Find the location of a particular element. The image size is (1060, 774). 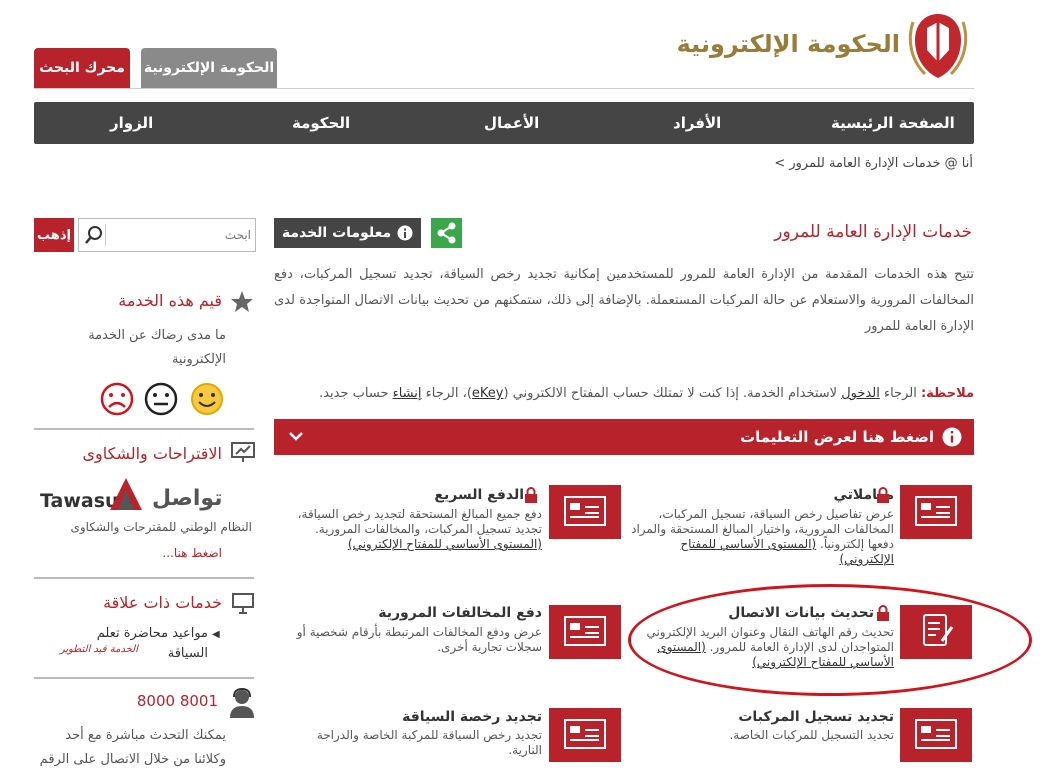

related-services-title: خدمات ذات علاقة is located at coordinates (162, 602).